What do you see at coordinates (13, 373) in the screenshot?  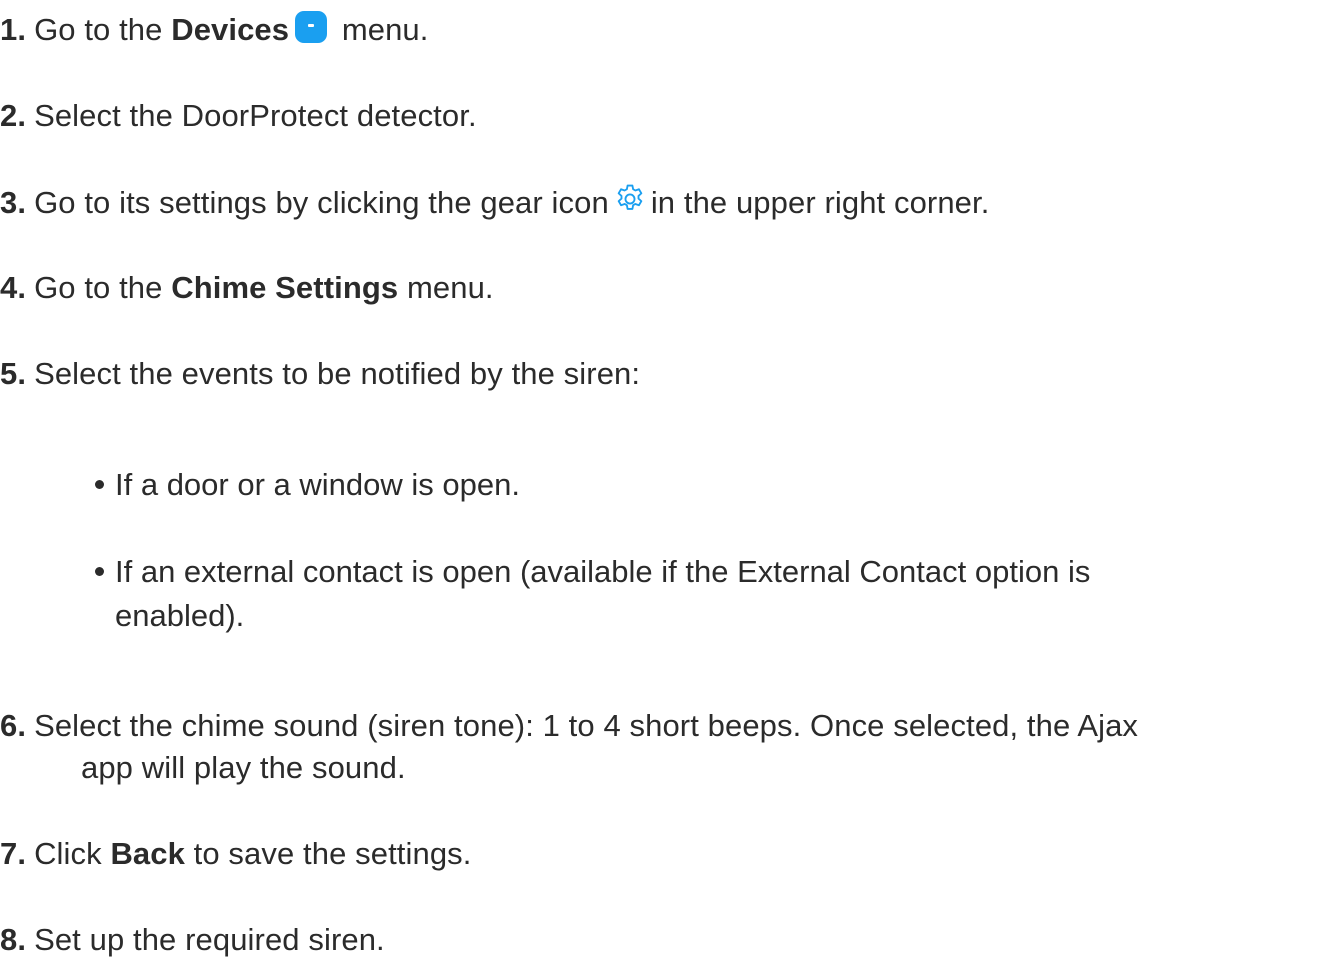 I see `step-number: 5.` at bounding box center [13, 373].